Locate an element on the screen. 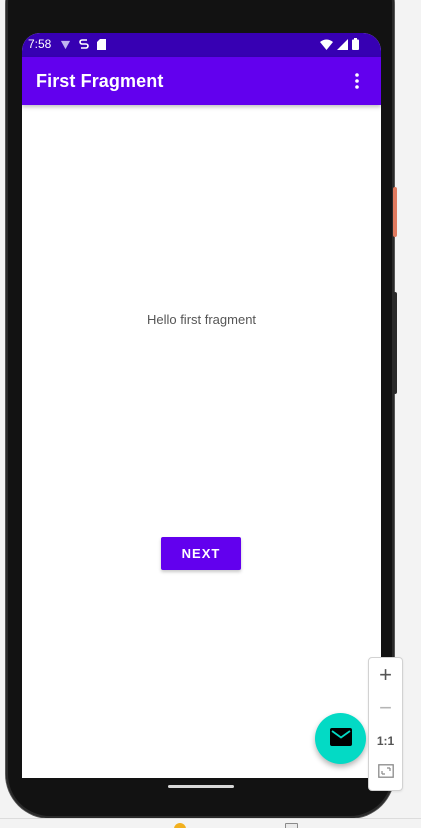  wifi-icon is located at coordinates (326, 46).